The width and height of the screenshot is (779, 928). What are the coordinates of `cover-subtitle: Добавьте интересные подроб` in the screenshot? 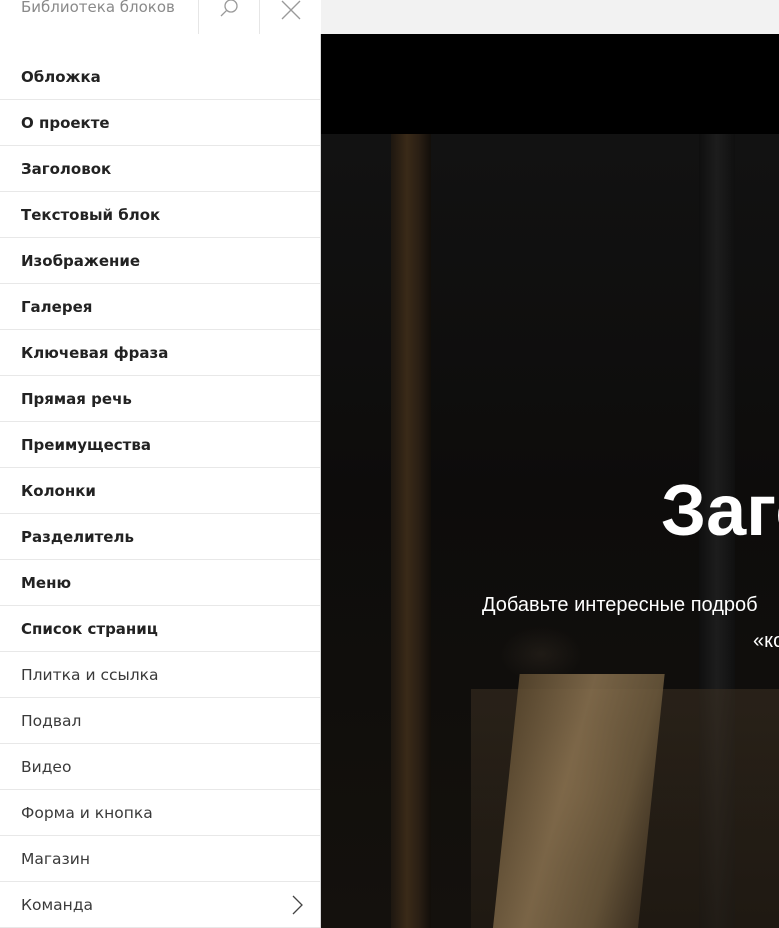 It's located at (620, 605).